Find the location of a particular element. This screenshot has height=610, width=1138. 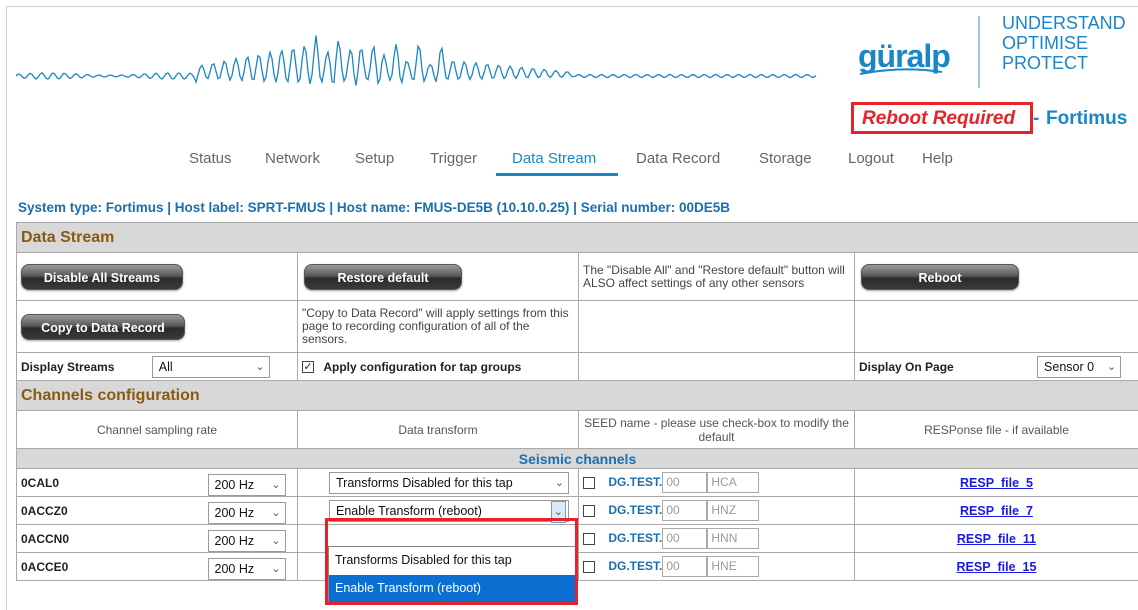

seed-channel-field: HNN is located at coordinates (733, 538).